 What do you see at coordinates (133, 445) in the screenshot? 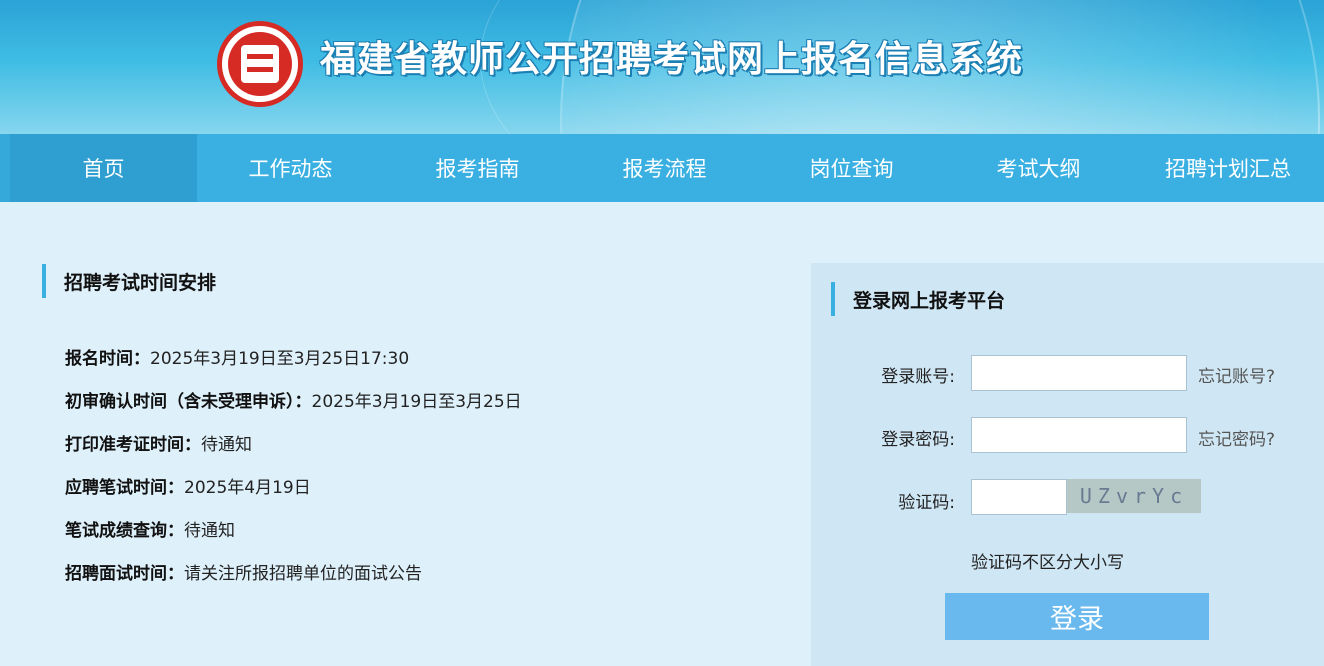
I see `schedule-label: 打印准考证时间：` at bounding box center [133, 445].